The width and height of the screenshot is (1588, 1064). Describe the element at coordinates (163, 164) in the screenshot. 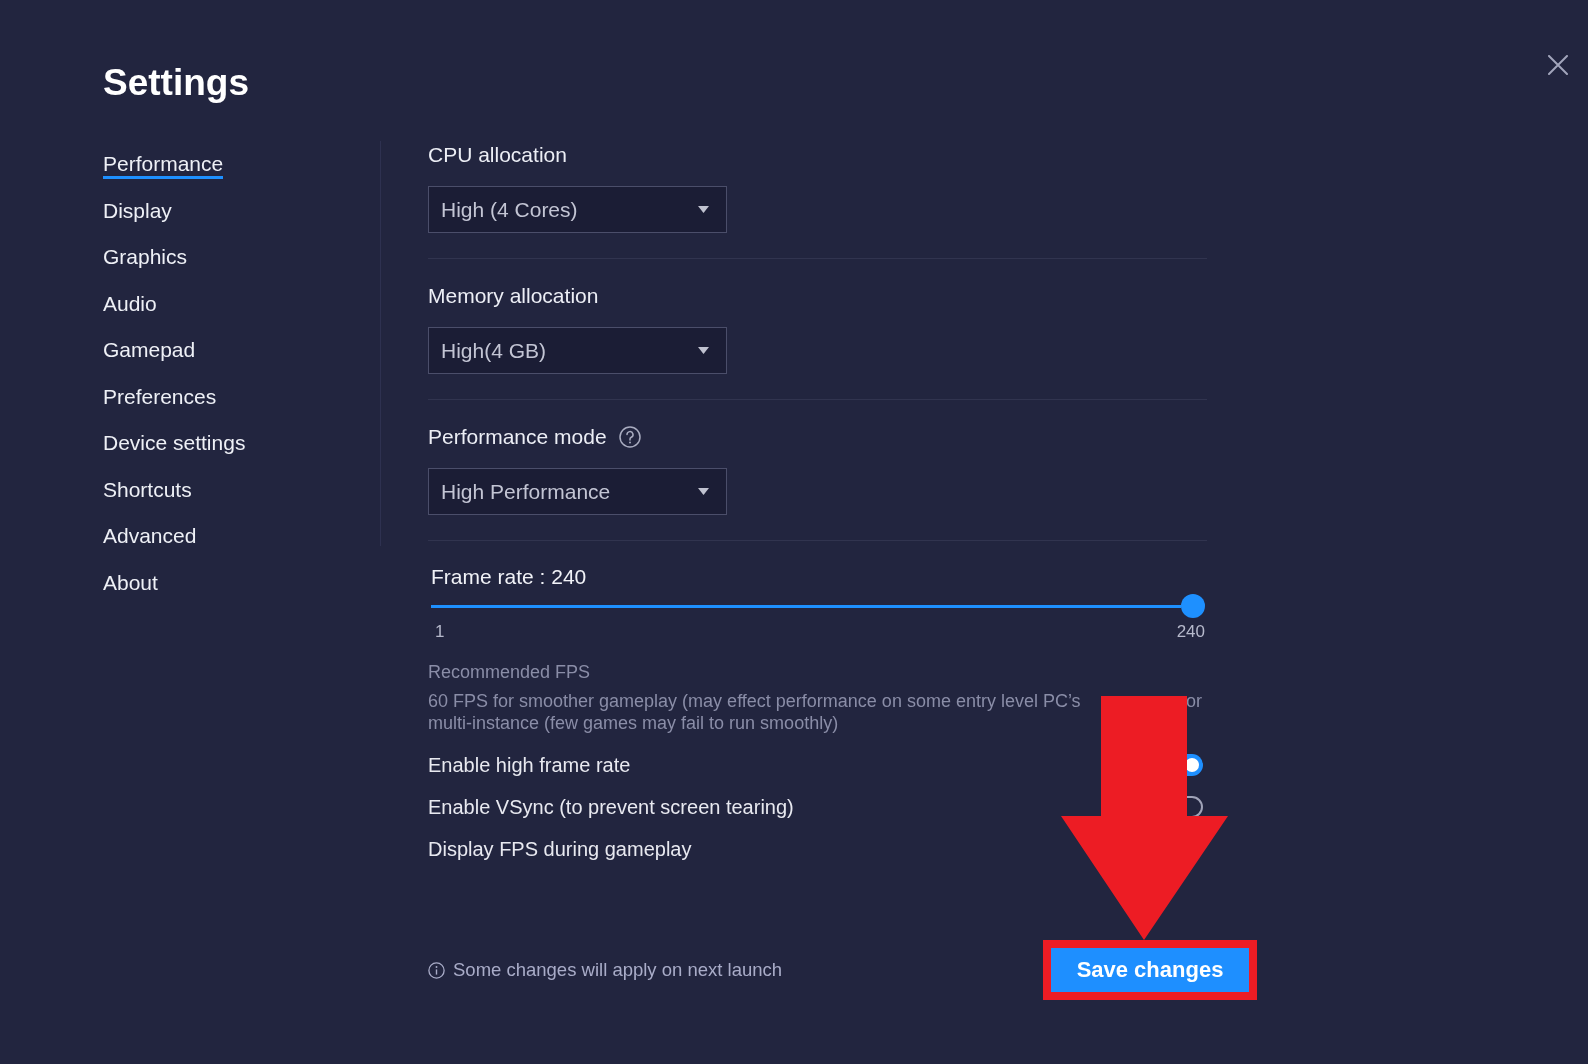

I see `sidebar-tab: Performance` at that location.